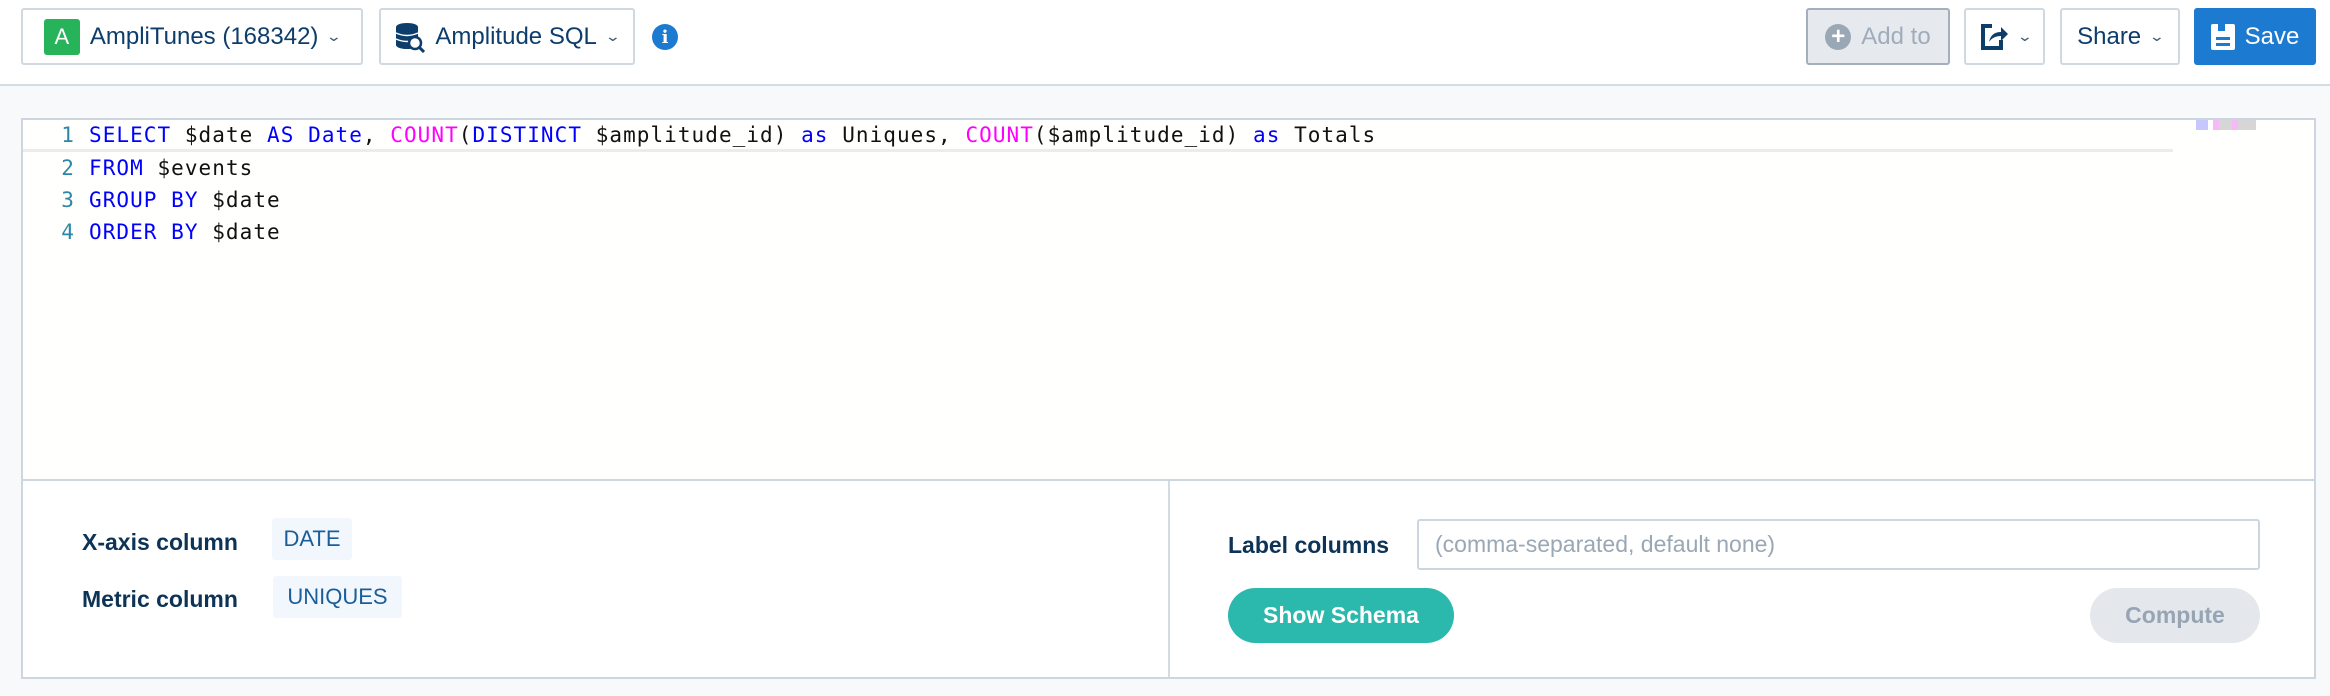  I want to click on x-axis-column-label: X-axis column, so click(160, 542).